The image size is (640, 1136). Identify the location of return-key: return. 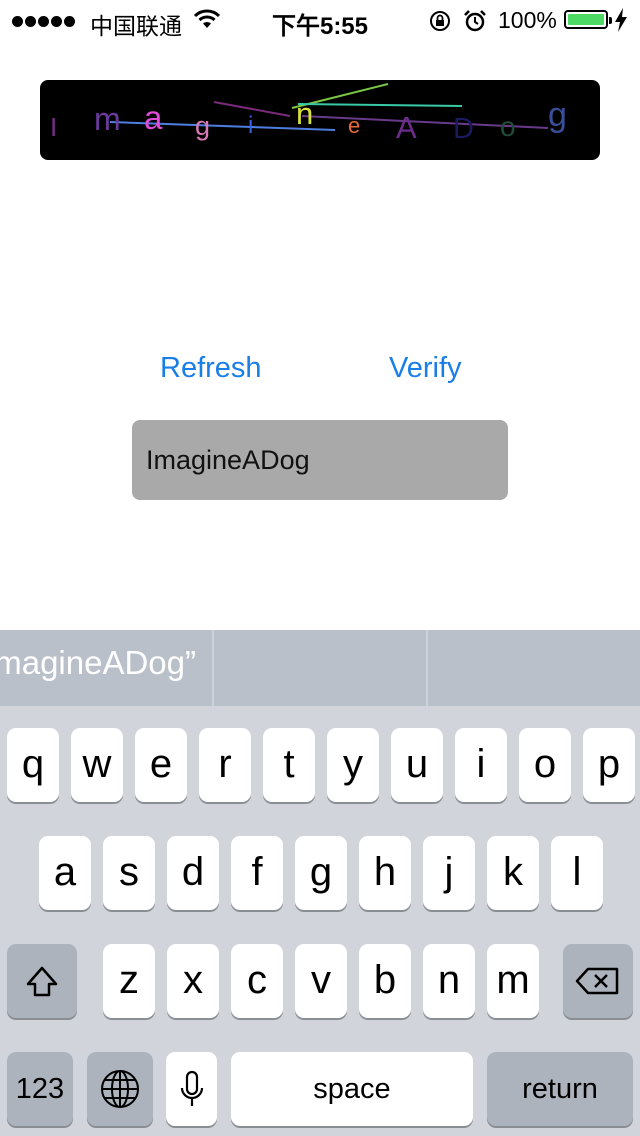
(560, 1089).